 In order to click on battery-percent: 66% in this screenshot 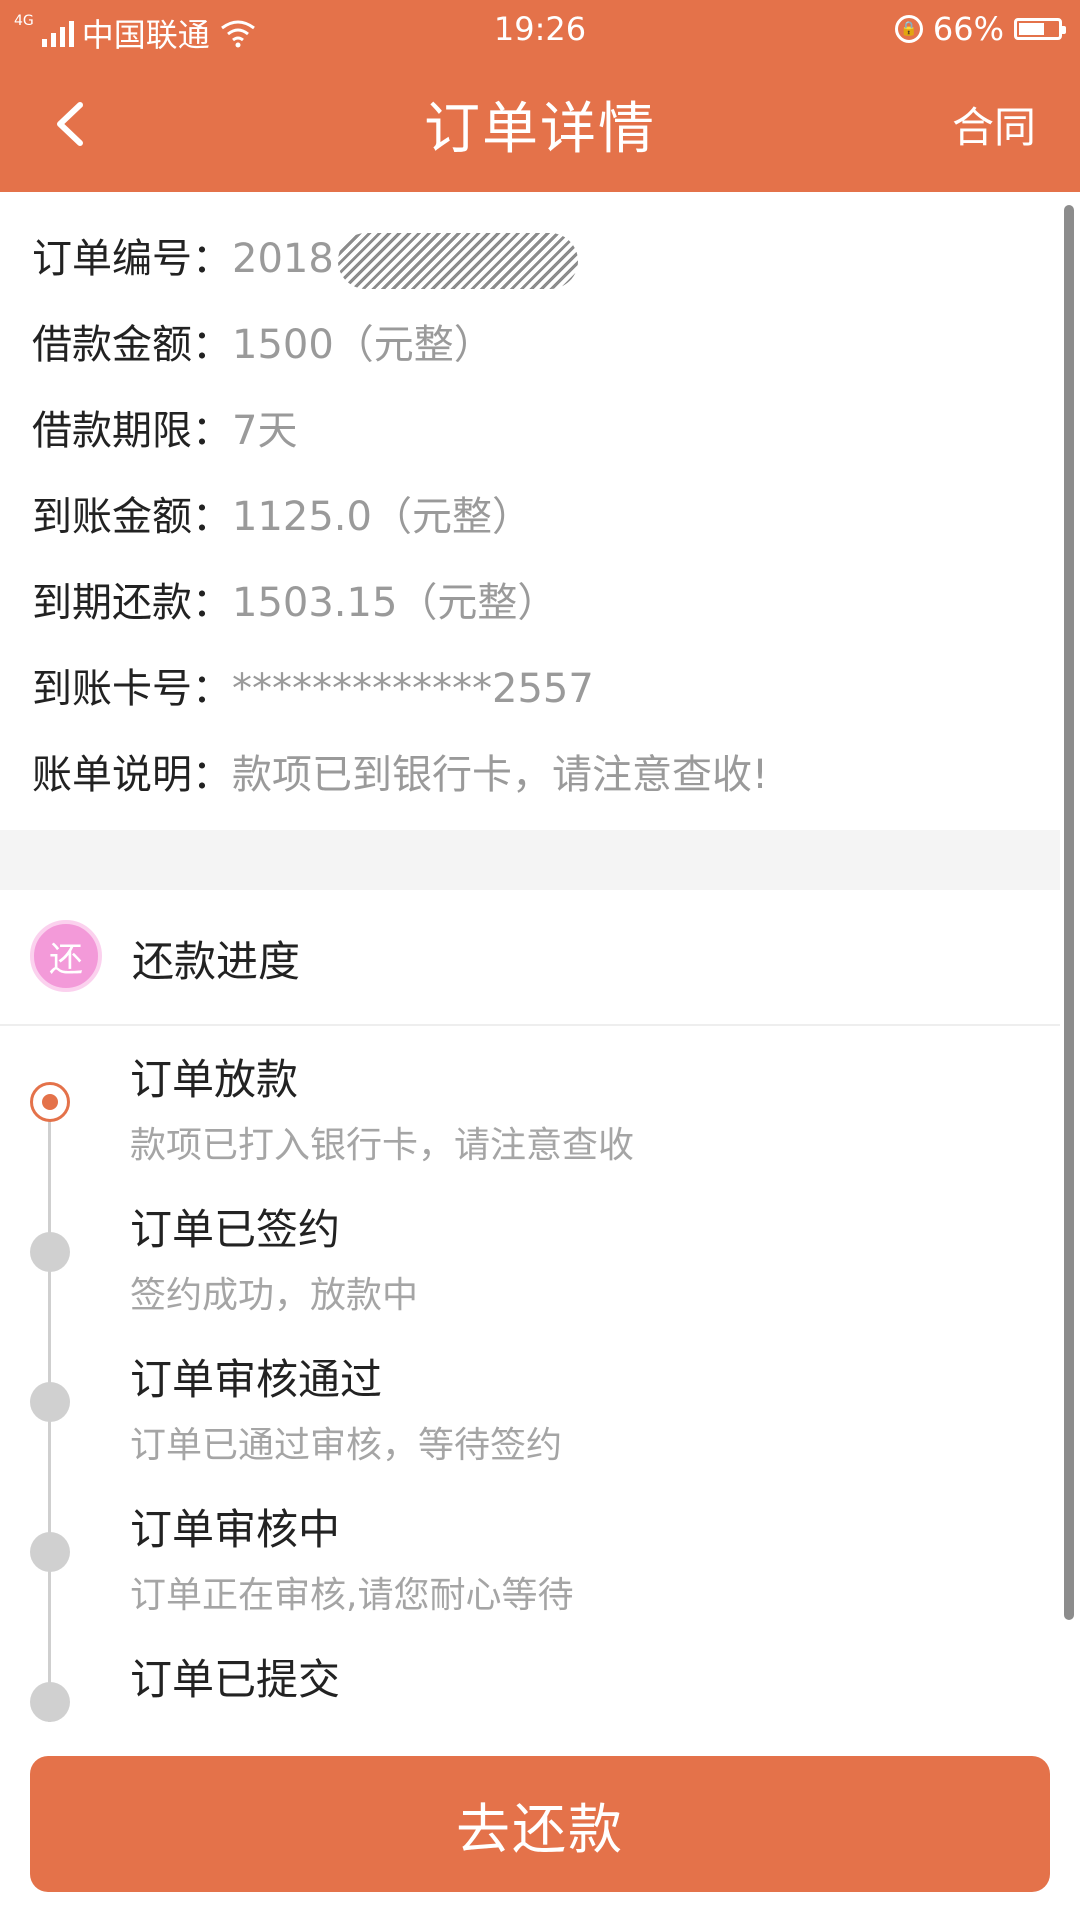, I will do `click(968, 29)`.